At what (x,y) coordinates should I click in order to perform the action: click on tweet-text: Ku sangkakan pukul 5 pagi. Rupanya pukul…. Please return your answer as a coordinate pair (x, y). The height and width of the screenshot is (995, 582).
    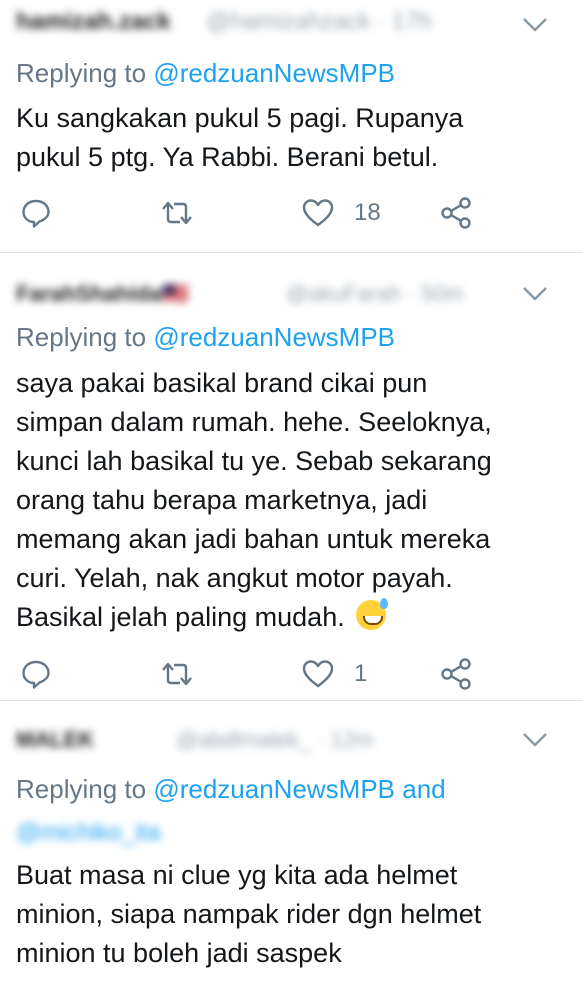
    Looking at the image, I should click on (240, 137).